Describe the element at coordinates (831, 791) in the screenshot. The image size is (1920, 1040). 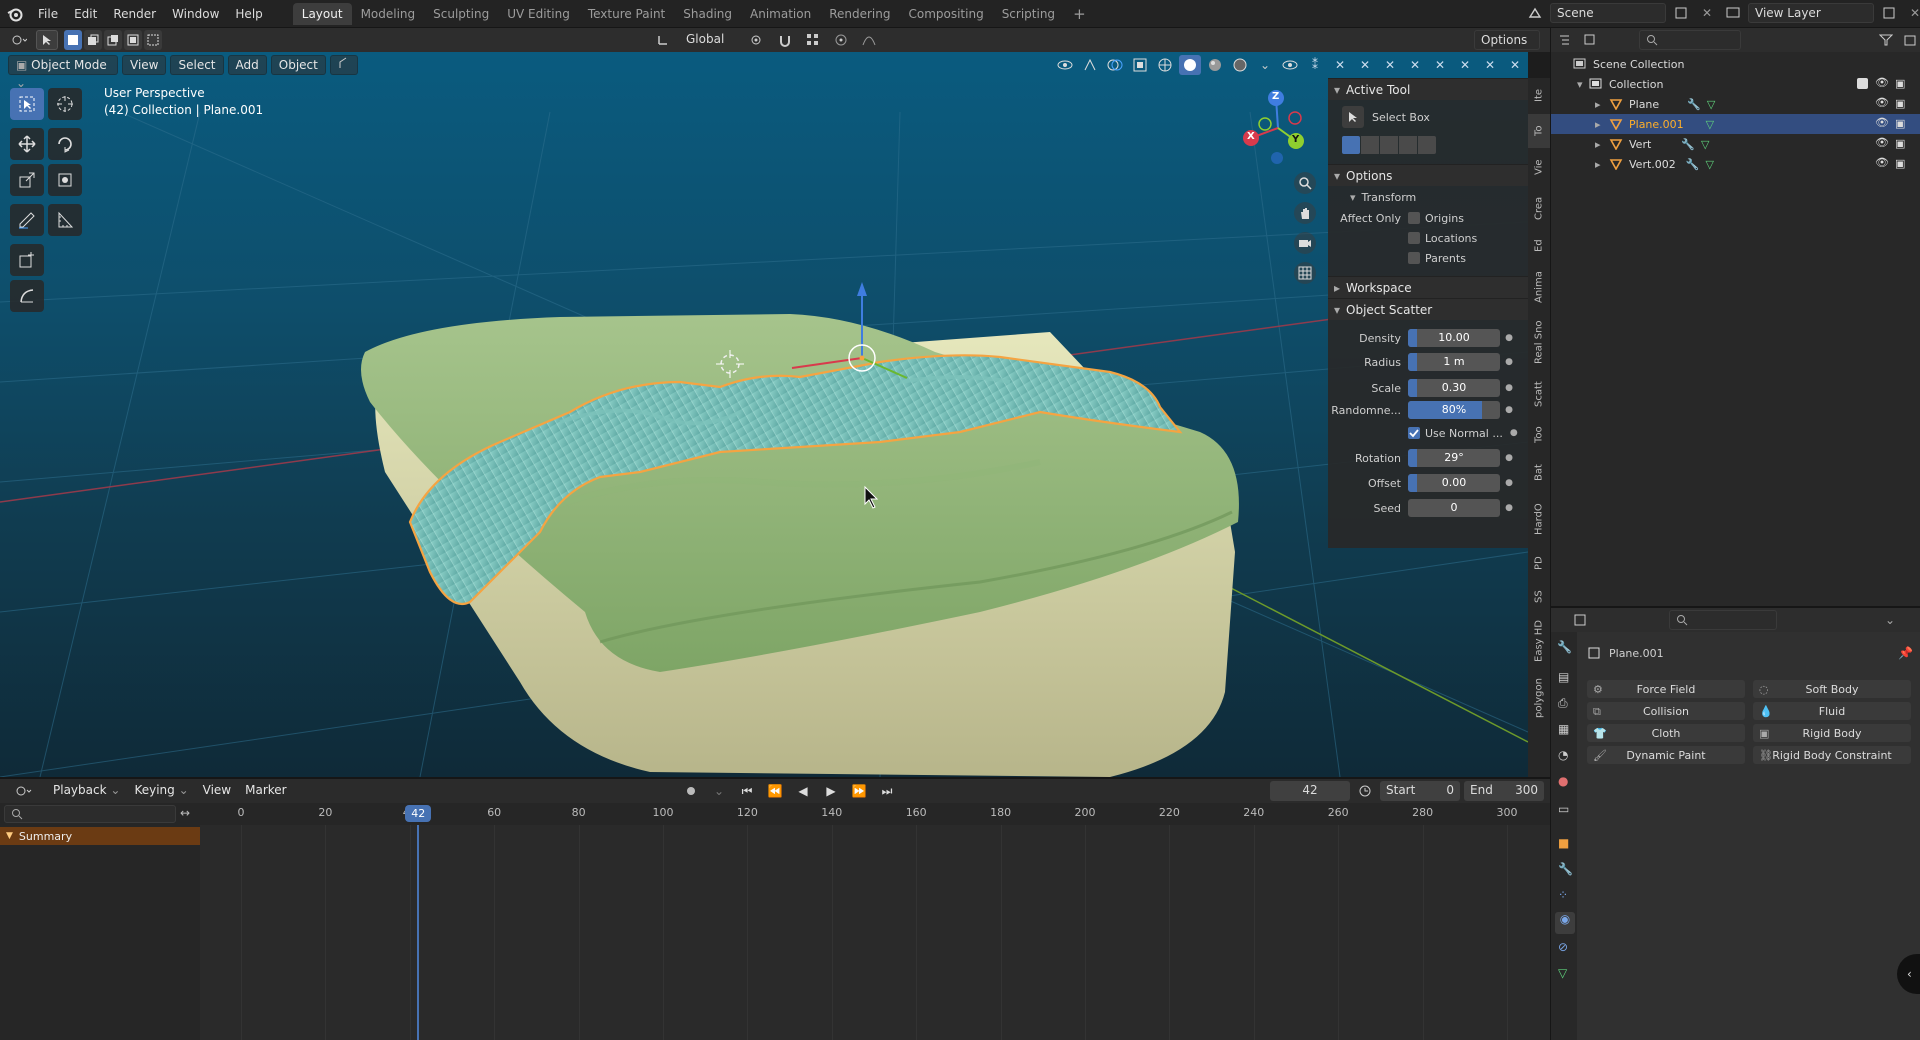
I see `play-icon: ▶` at that location.